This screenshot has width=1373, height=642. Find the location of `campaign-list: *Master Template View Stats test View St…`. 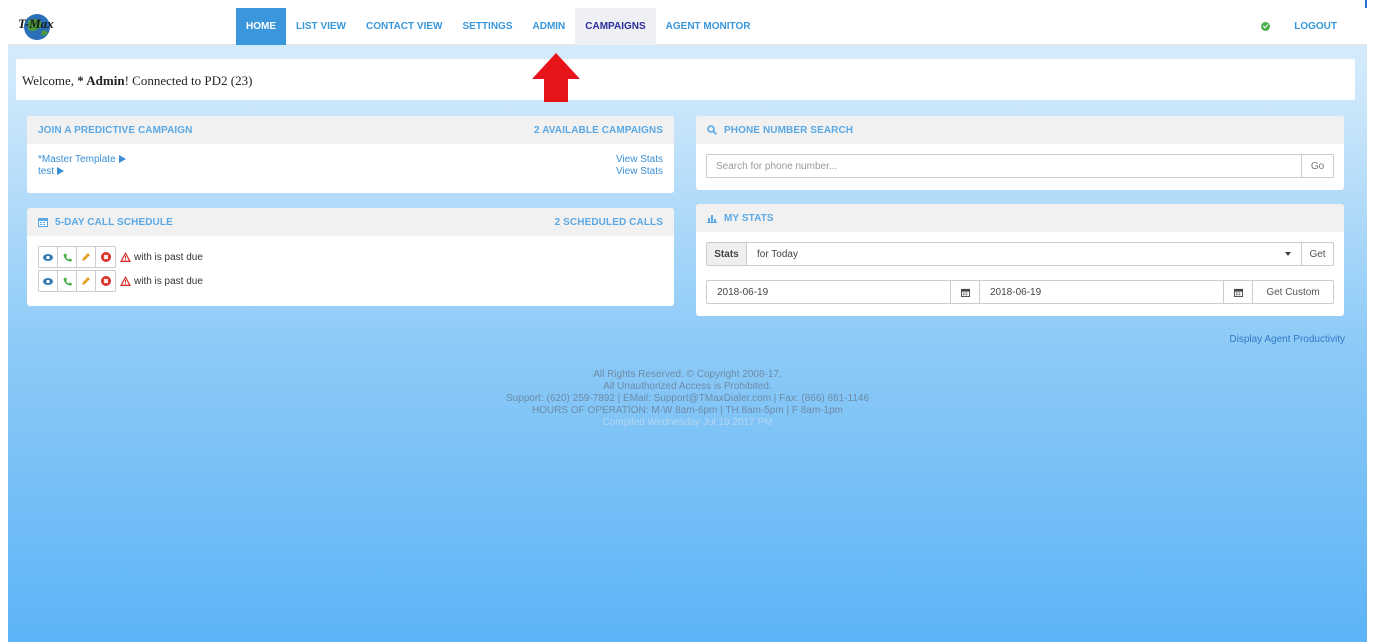

campaign-list: *Master Template View Stats test View St… is located at coordinates (350, 166).